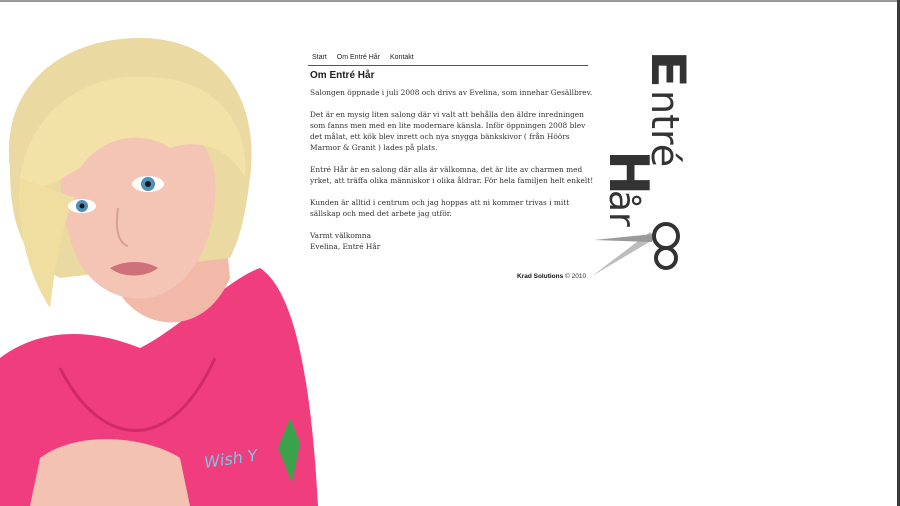 This screenshot has width=900, height=506. I want to click on entre-har-logo: E ntré H år, so click(643, 163).